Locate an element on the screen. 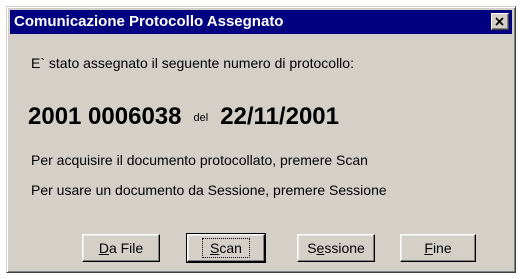  sessione-label: ssione is located at coordinates (344, 248).